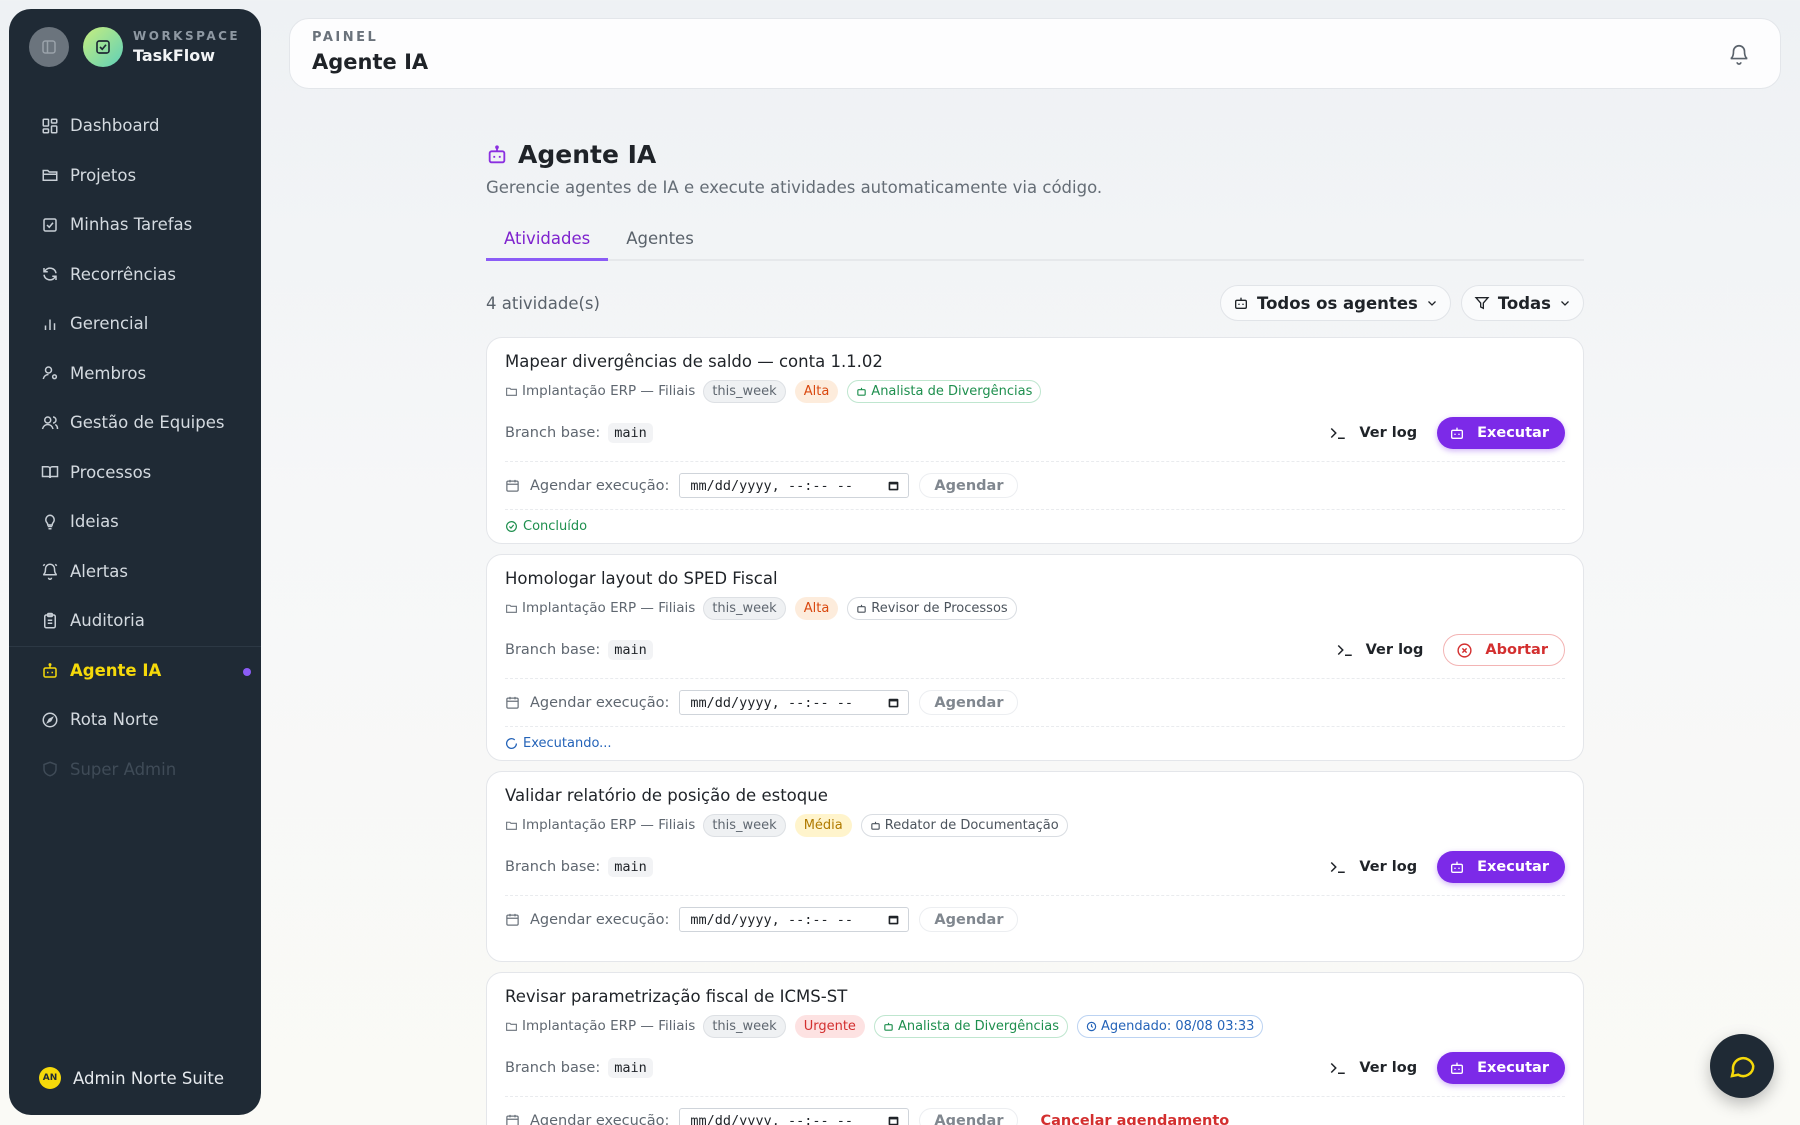 The image size is (1800, 1125). I want to click on lightbulb-icon, so click(50, 522).